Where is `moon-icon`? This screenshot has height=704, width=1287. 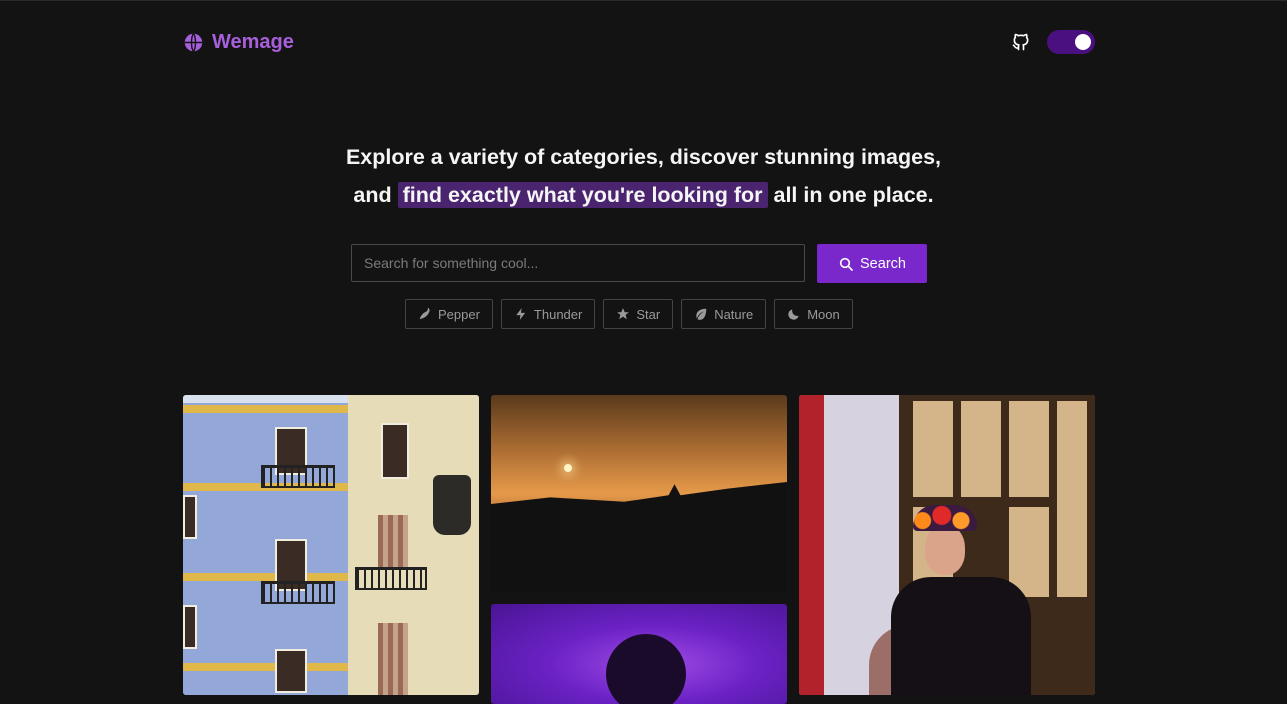 moon-icon is located at coordinates (794, 314).